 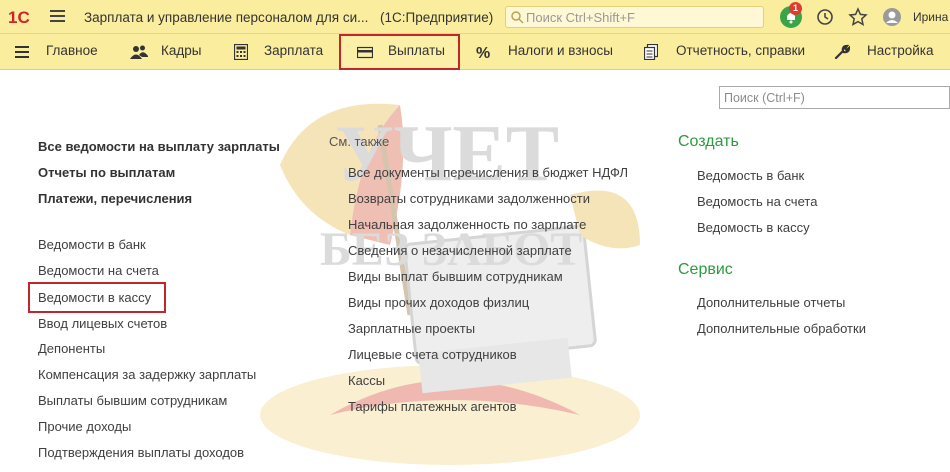 I want to click on notifications-bell-icon: 1, so click(x=791, y=15).